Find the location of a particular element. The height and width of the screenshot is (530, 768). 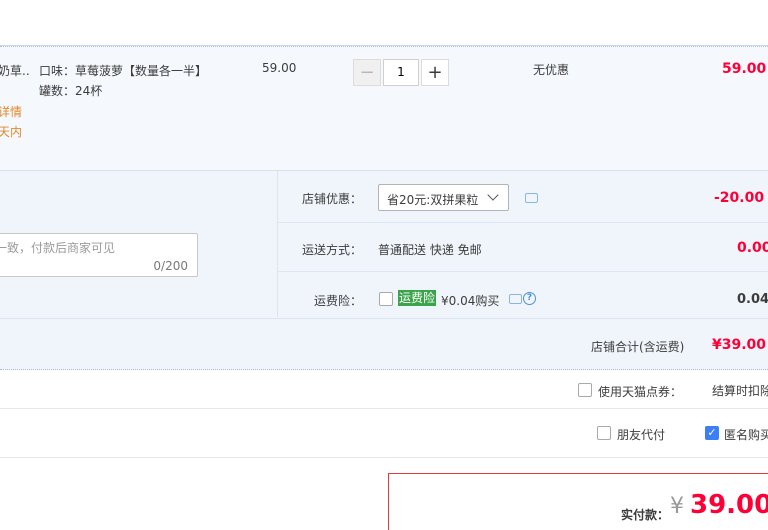

shipping-label: 运送方式： is located at coordinates (332, 250).